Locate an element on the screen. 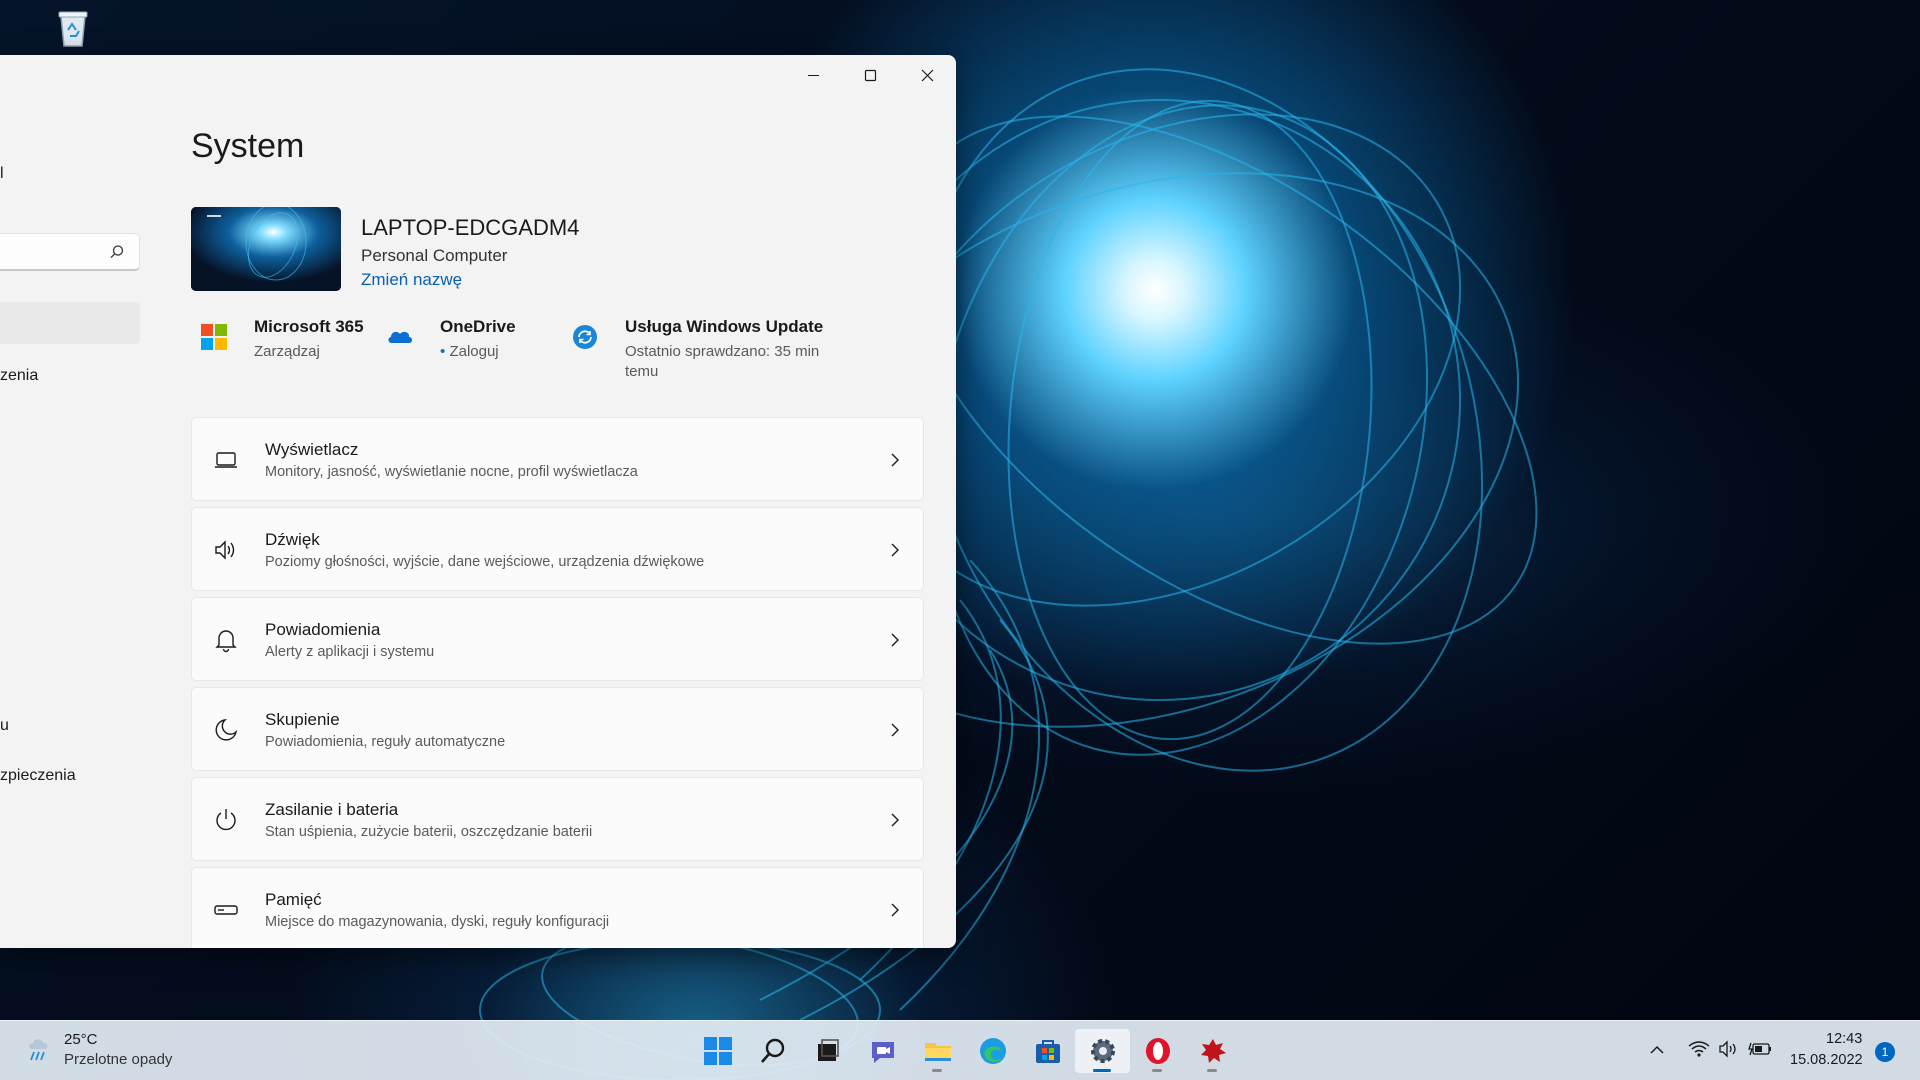 This screenshot has height=1080, width=1920. wifi-icon is located at coordinates (1699, 1051).